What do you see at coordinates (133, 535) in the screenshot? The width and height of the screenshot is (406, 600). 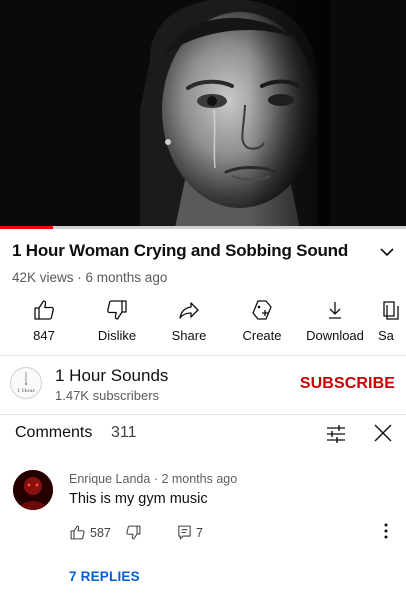 I see `comment-dislike-icon` at bounding box center [133, 535].